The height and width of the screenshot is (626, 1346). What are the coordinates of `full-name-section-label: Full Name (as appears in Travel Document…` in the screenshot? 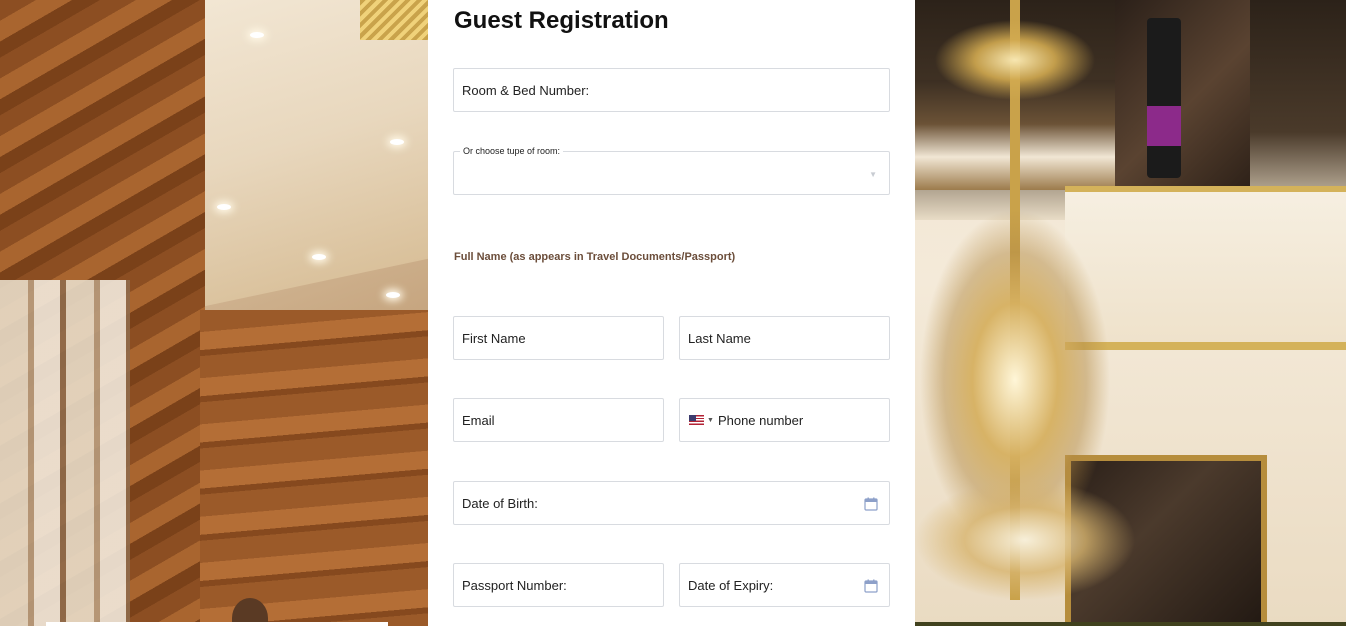 It's located at (595, 257).